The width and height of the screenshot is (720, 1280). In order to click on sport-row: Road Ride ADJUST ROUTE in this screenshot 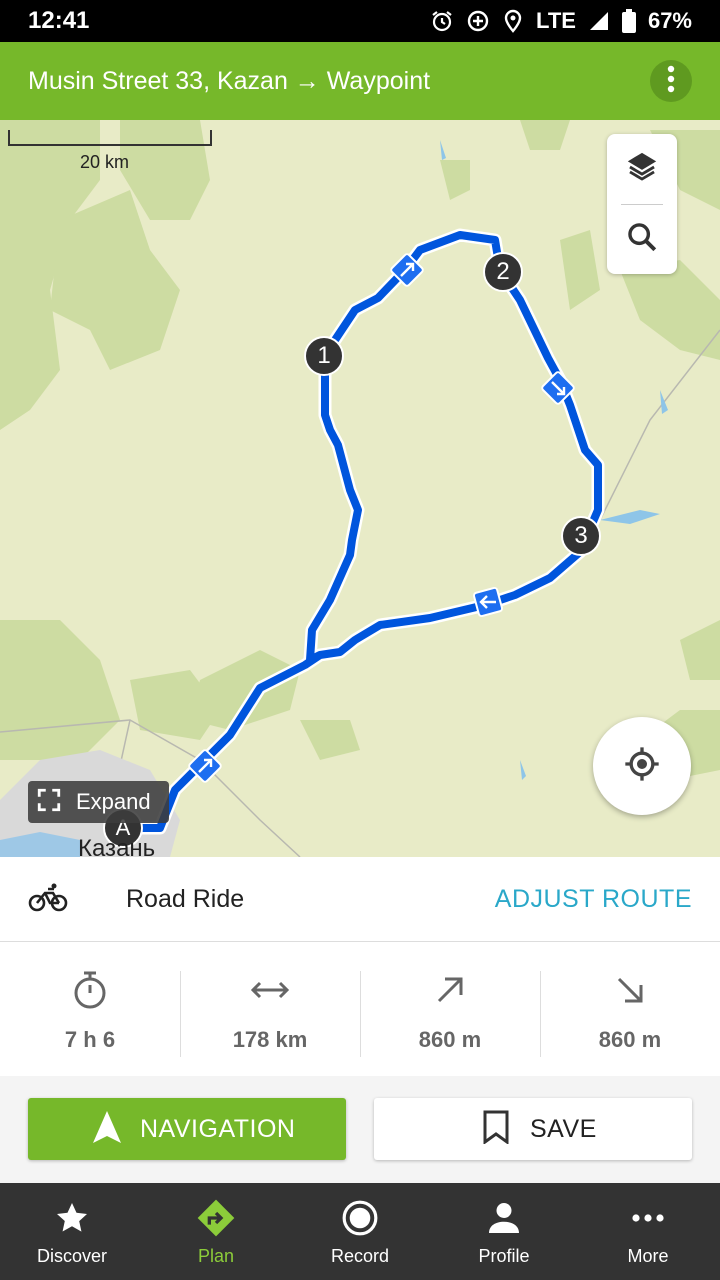, I will do `click(360, 899)`.